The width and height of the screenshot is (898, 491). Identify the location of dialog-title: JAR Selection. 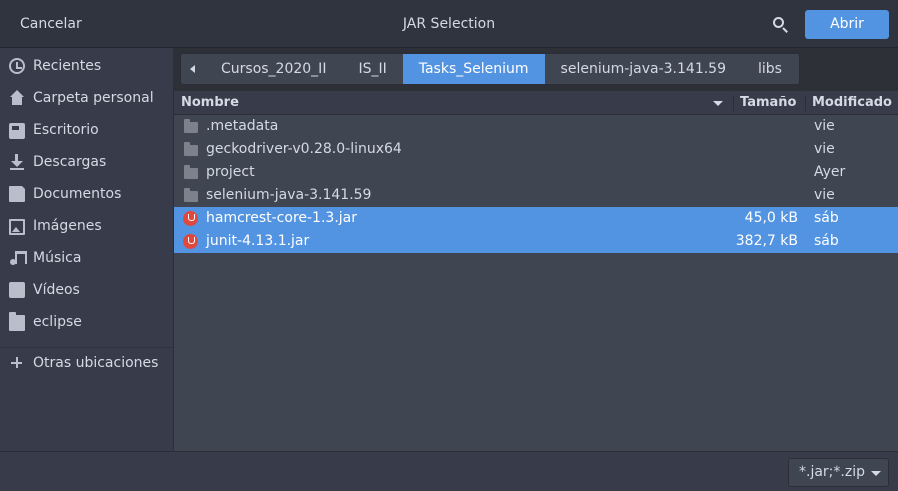
(449, 24).